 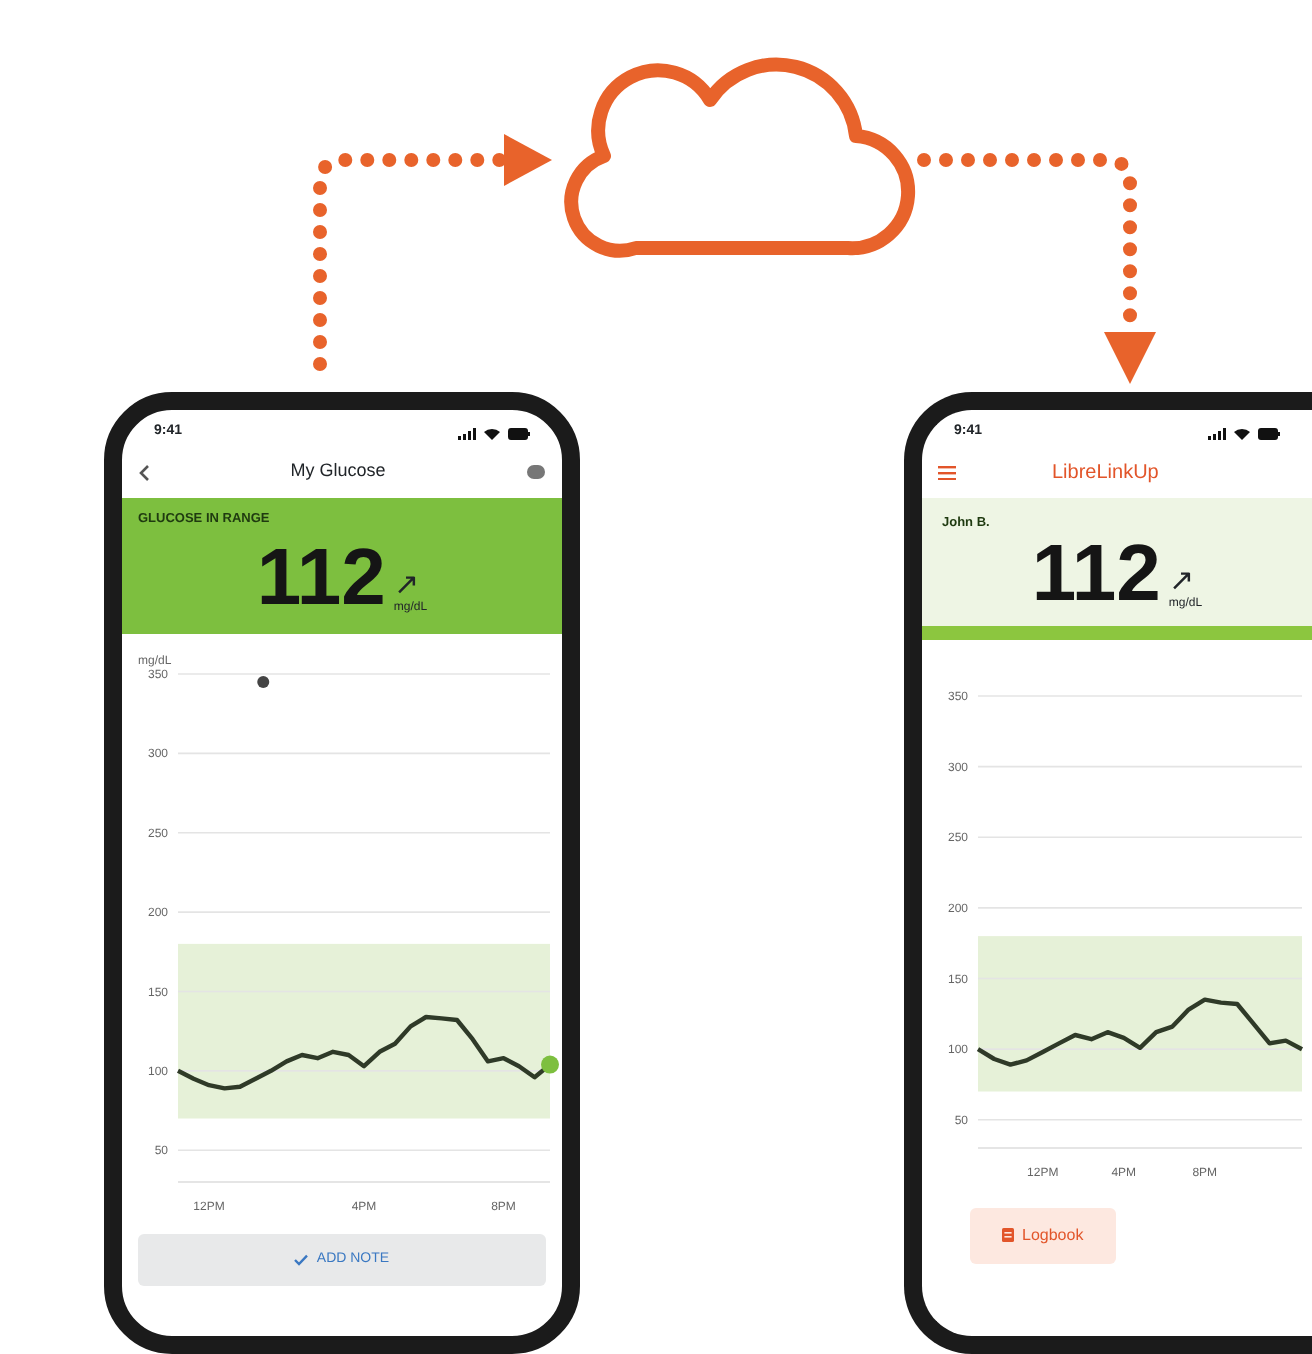 I want to click on back-icon, so click(x=144, y=472).